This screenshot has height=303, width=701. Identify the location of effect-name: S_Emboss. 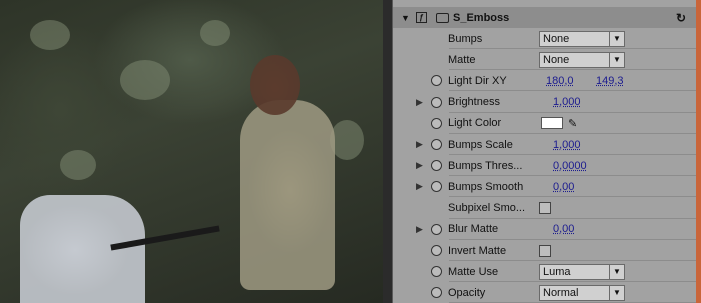
(481, 17).